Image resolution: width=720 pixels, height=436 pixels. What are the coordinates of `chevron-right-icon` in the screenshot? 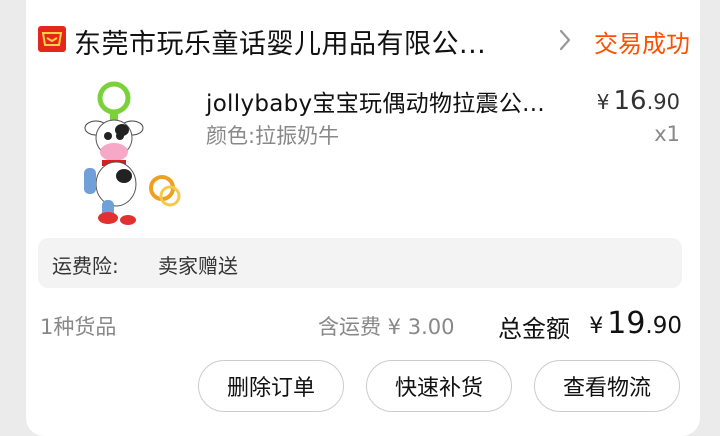 It's located at (565, 42).